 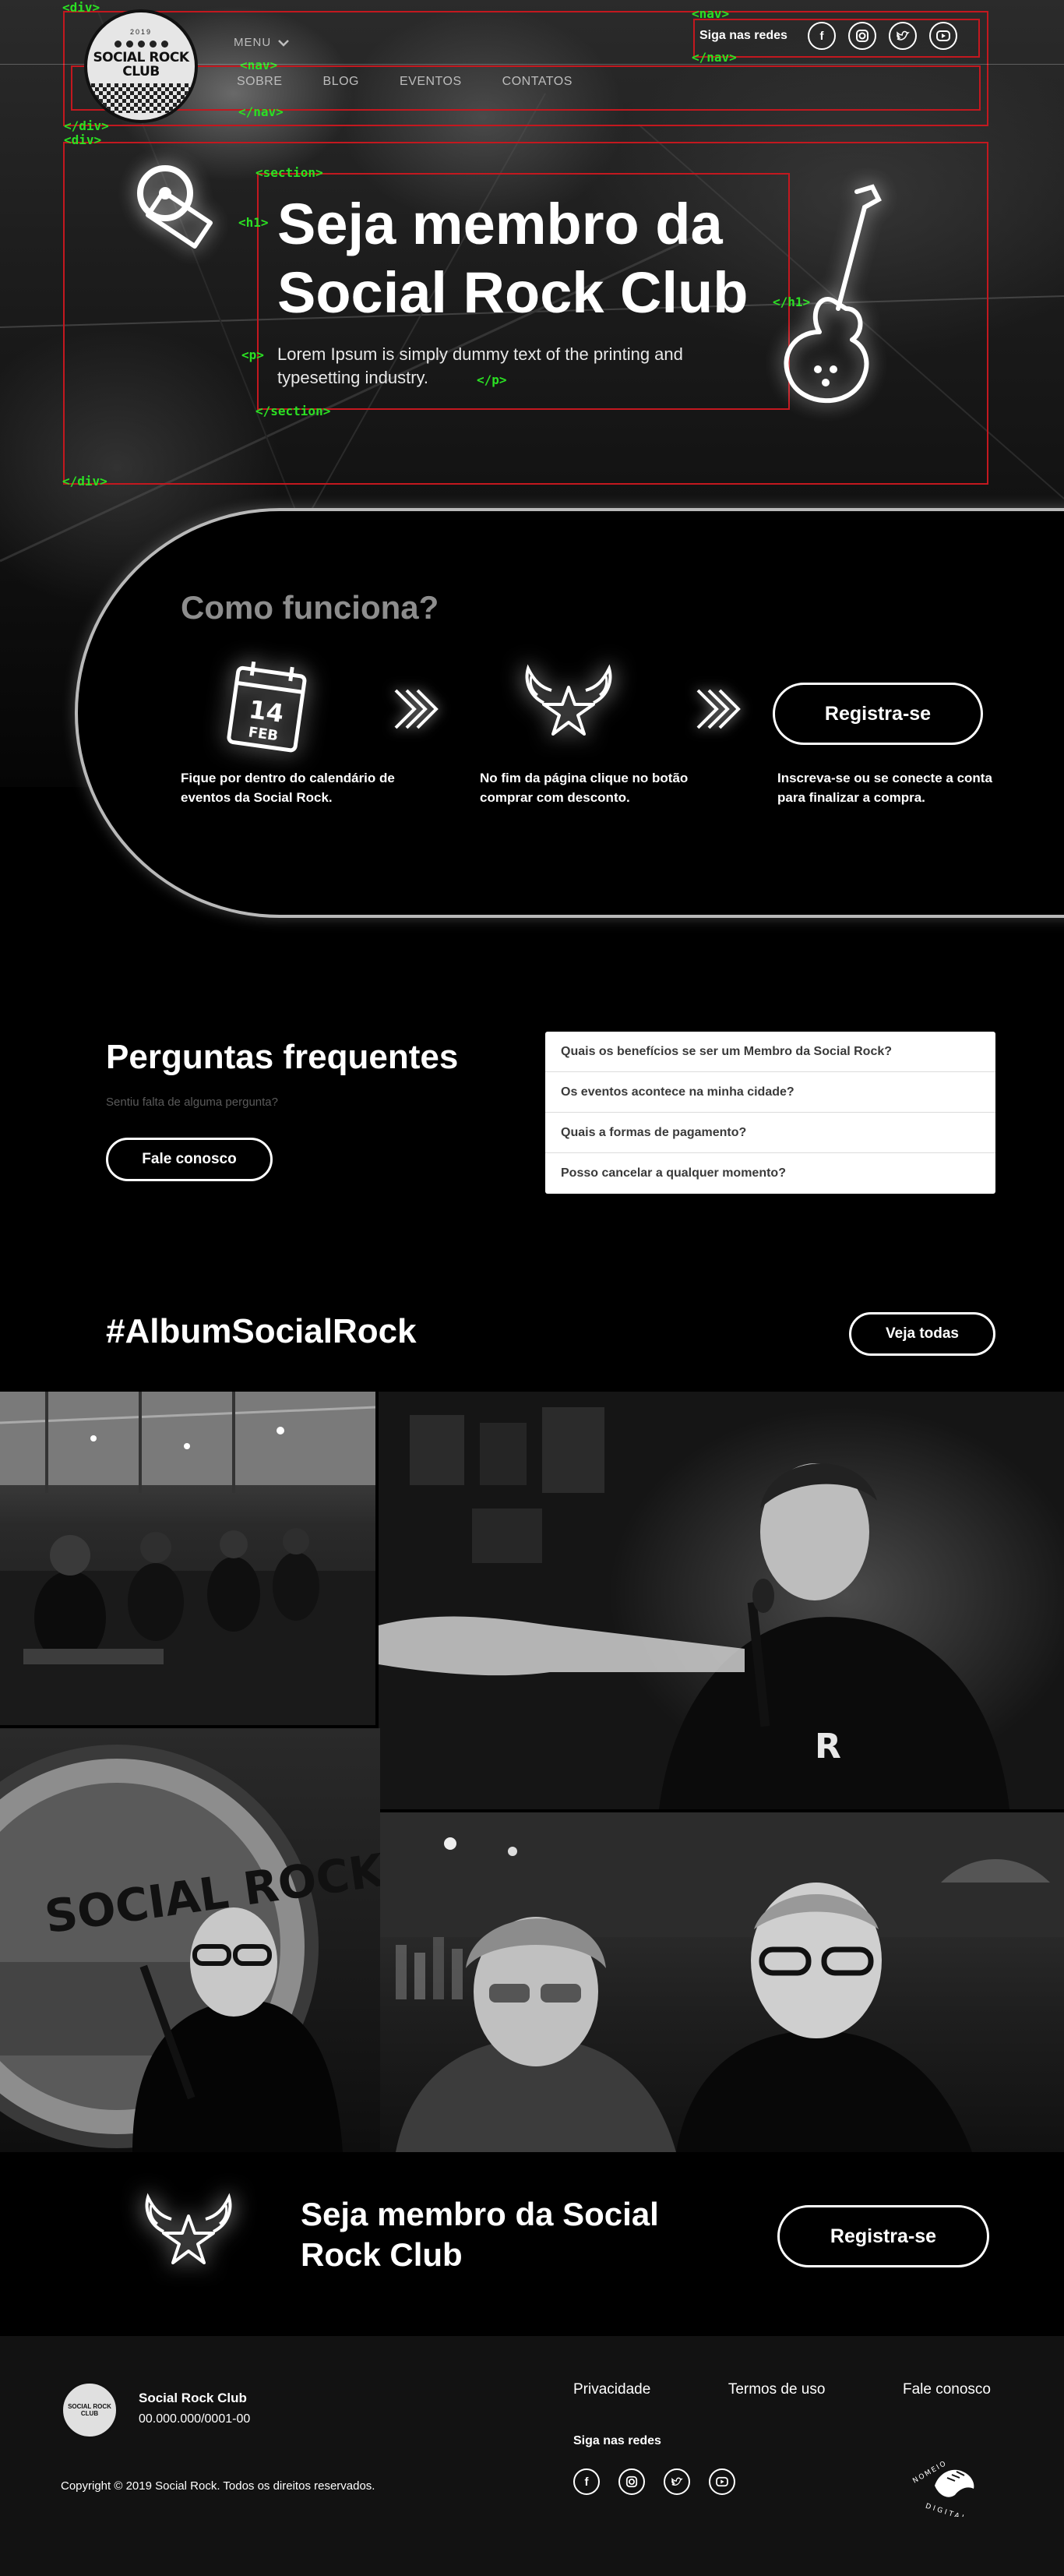 What do you see at coordinates (878, 714) in the screenshot?
I see `register-button-how: Registra-se` at bounding box center [878, 714].